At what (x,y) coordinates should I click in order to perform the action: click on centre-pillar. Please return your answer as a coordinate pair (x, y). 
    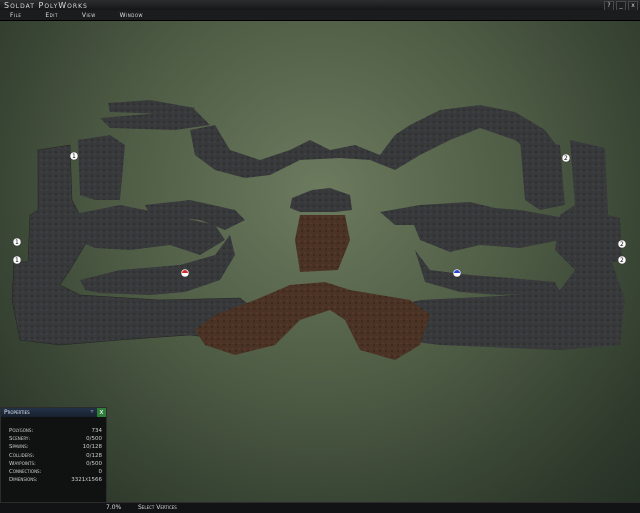
    Looking at the image, I should click on (322, 243).